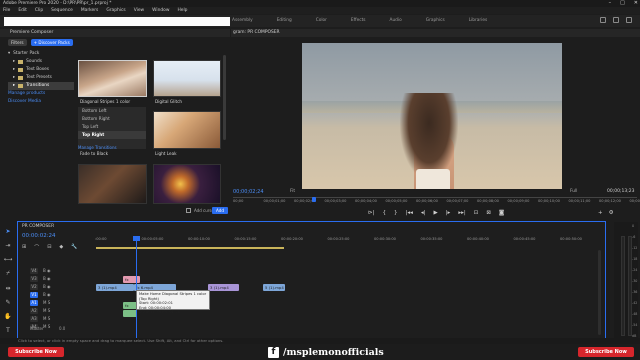 This screenshot has height=360, width=640. What do you see at coordinates (131, 279) in the screenshot?
I see `timeline-clip-transition: fx` at bounding box center [131, 279].